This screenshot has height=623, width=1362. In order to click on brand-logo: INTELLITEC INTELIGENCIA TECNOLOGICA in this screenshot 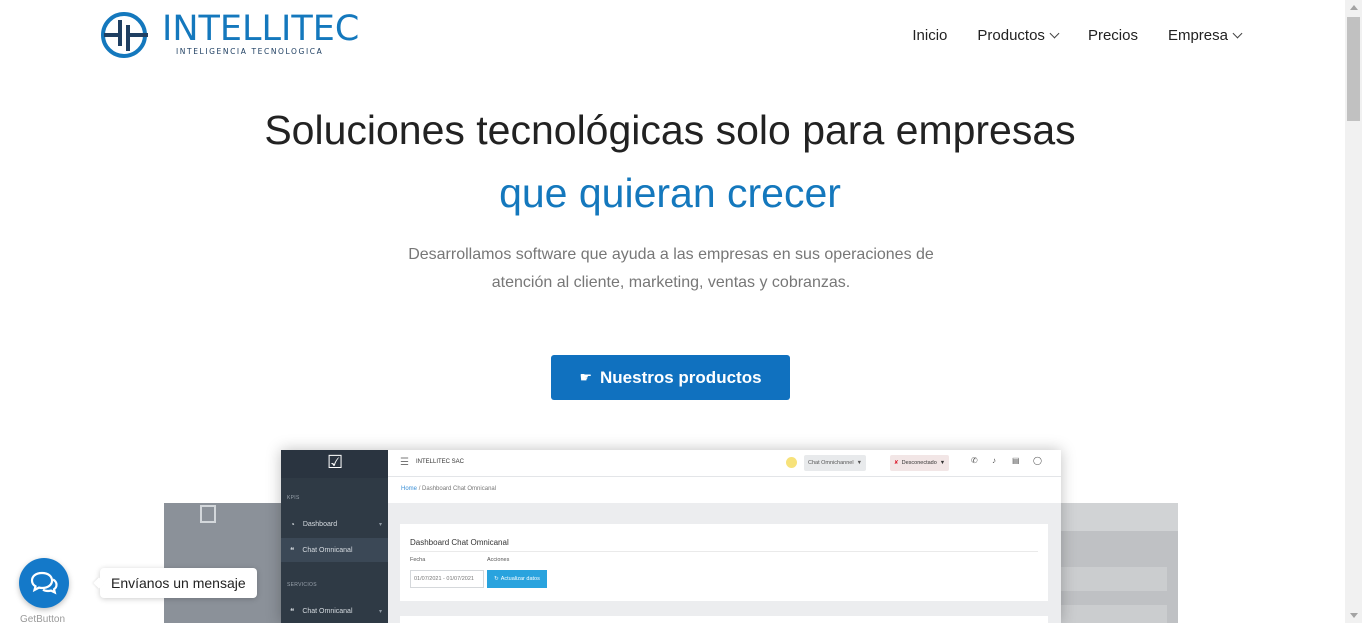, I will do `click(229, 34)`.